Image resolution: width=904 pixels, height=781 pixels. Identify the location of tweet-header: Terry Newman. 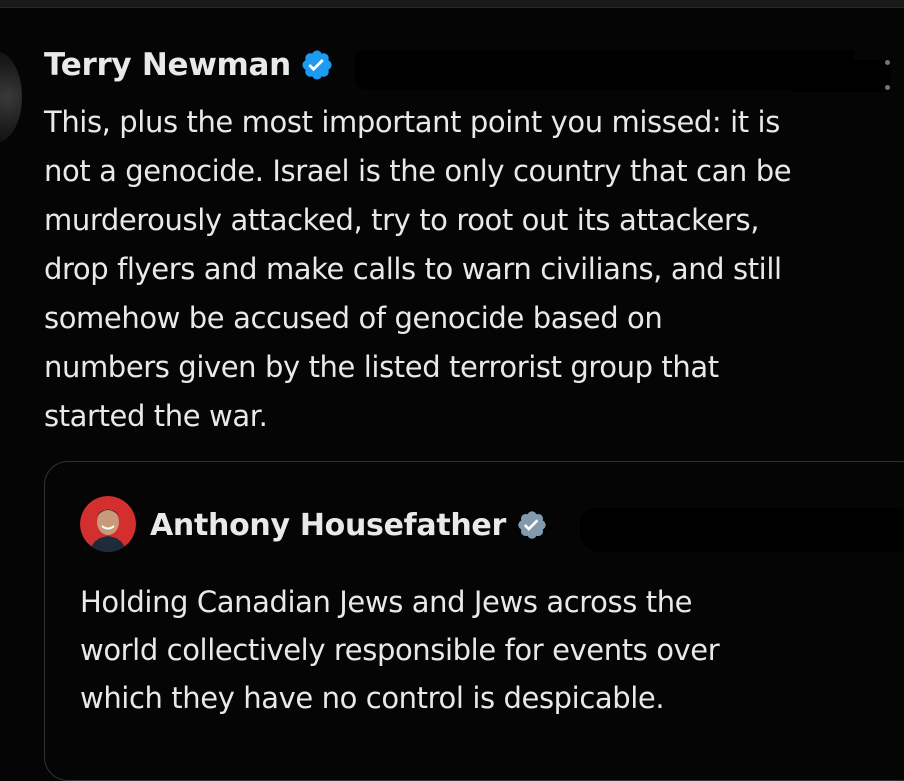
(189, 65).